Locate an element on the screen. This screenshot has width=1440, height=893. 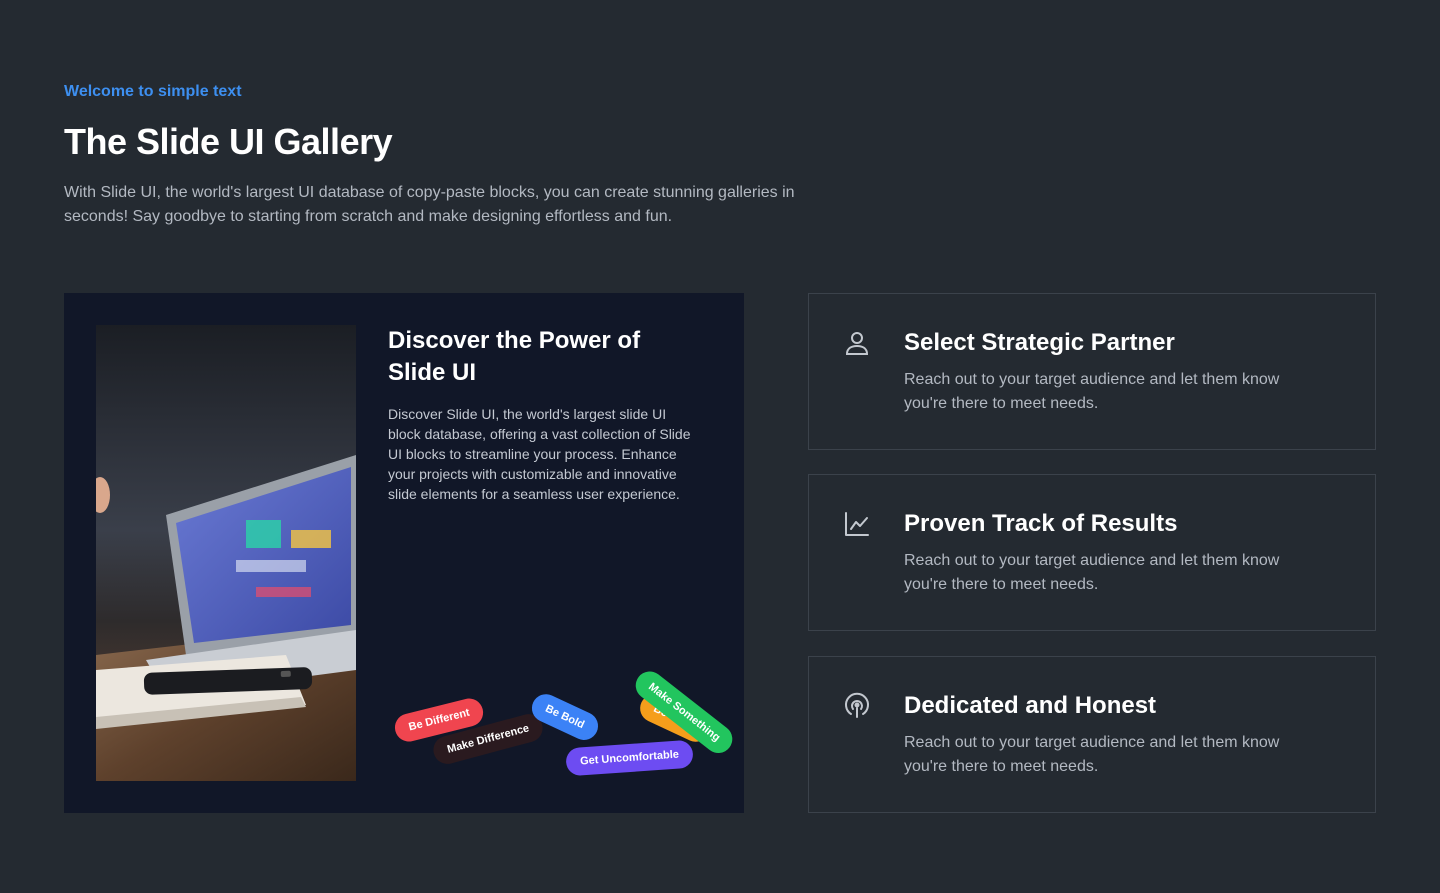
card-title: Proven Track of Results is located at coordinates (1041, 523).